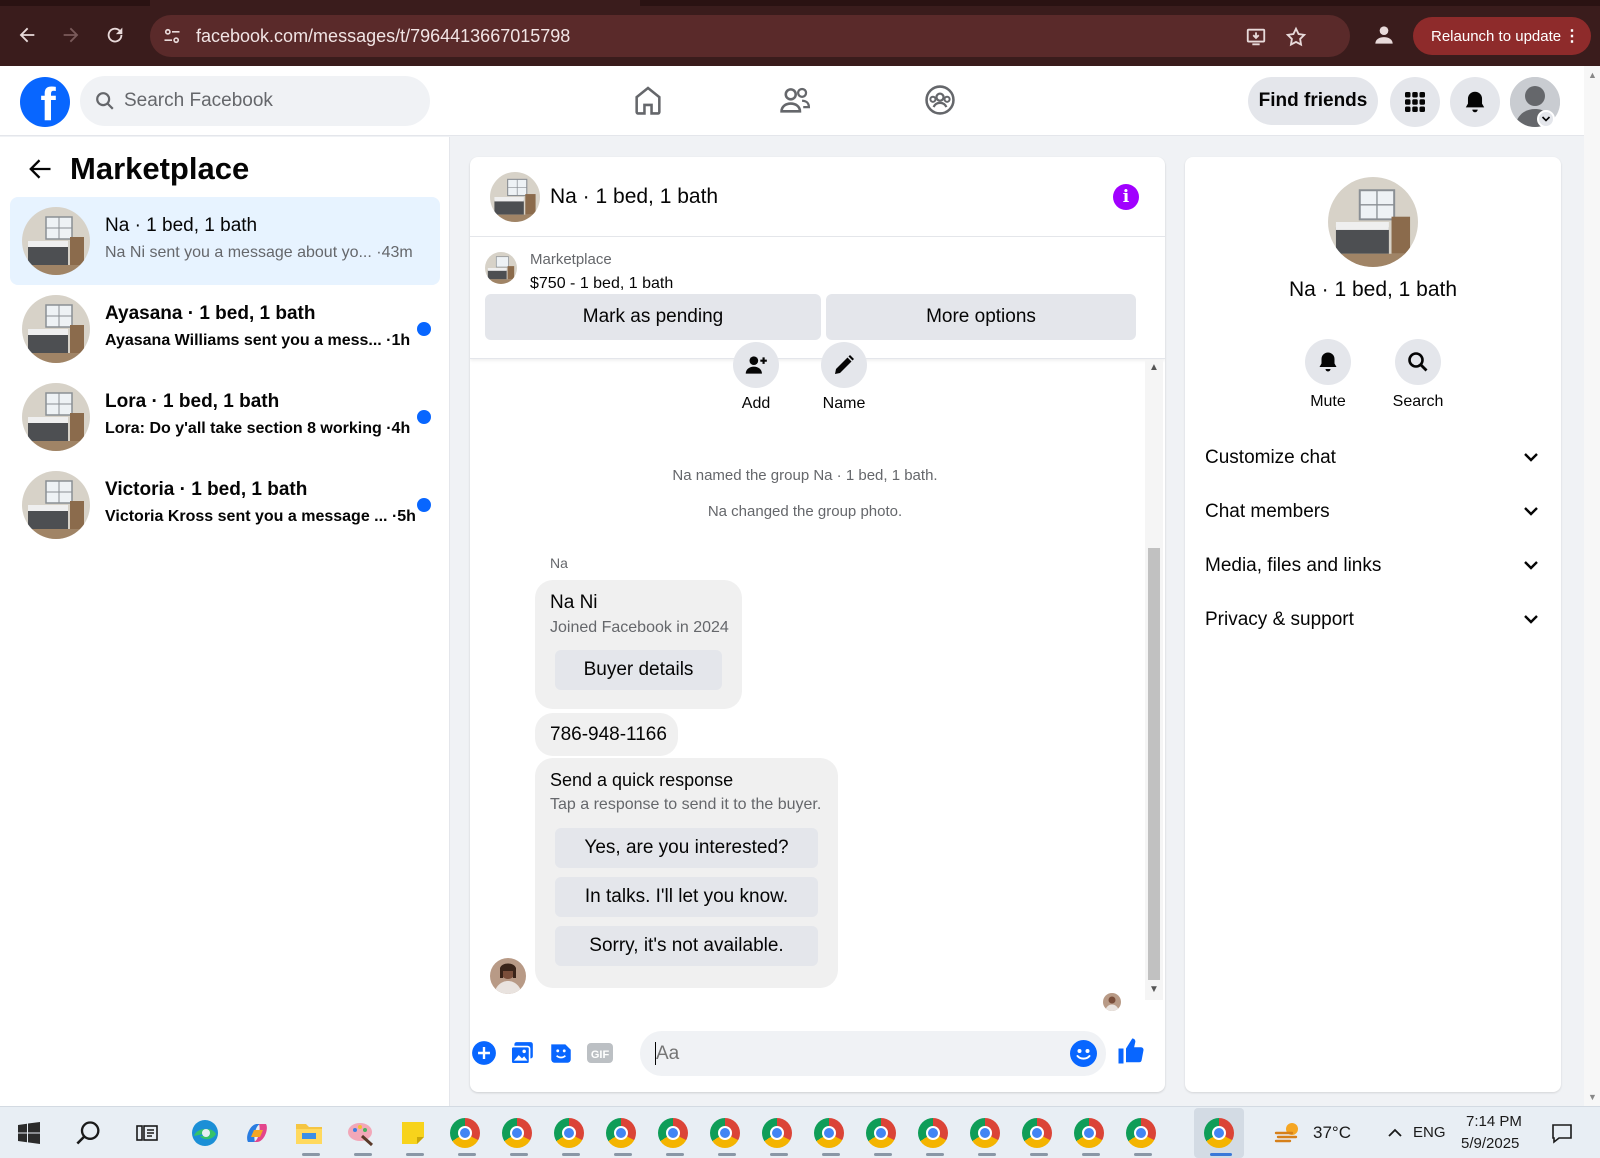 The width and height of the screenshot is (1600, 1158). What do you see at coordinates (653, 317) in the screenshot?
I see `mark-as-pending-button: Mark as pending` at bounding box center [653, 317].